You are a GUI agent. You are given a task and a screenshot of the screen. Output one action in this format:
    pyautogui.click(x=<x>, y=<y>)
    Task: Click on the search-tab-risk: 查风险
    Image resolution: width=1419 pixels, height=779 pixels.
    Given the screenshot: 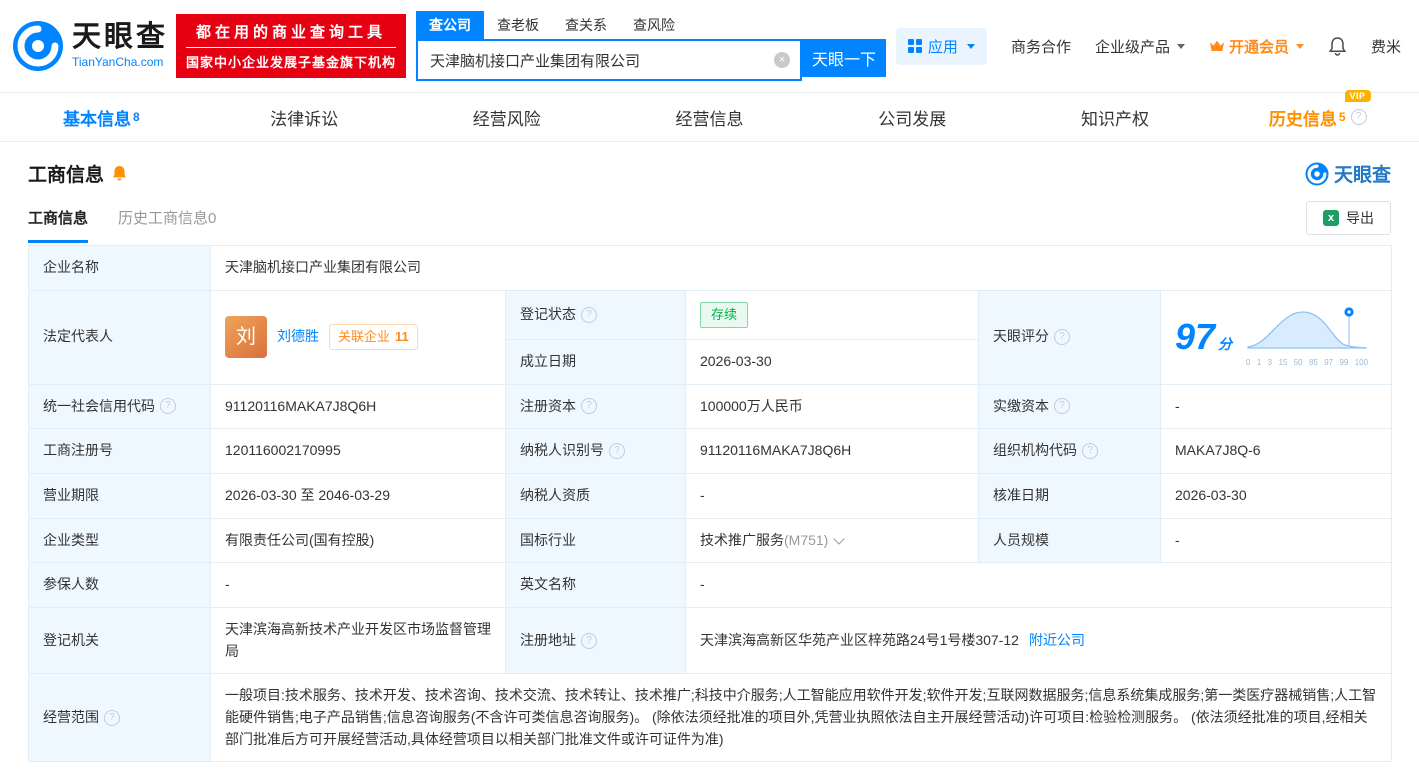 What is the action you would take?
    pyautogui.click(x=654, y=25)
    